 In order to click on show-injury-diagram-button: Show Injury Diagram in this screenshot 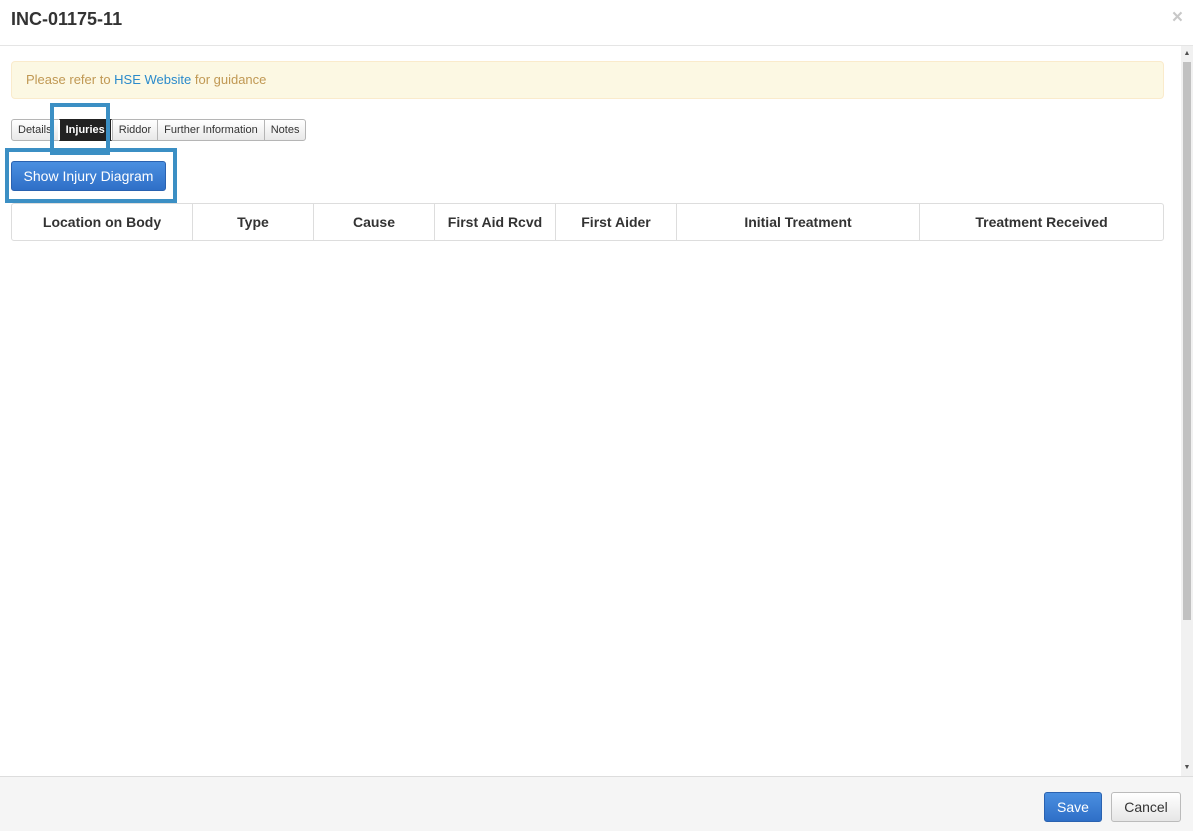, I will do `click(88, 176)`.